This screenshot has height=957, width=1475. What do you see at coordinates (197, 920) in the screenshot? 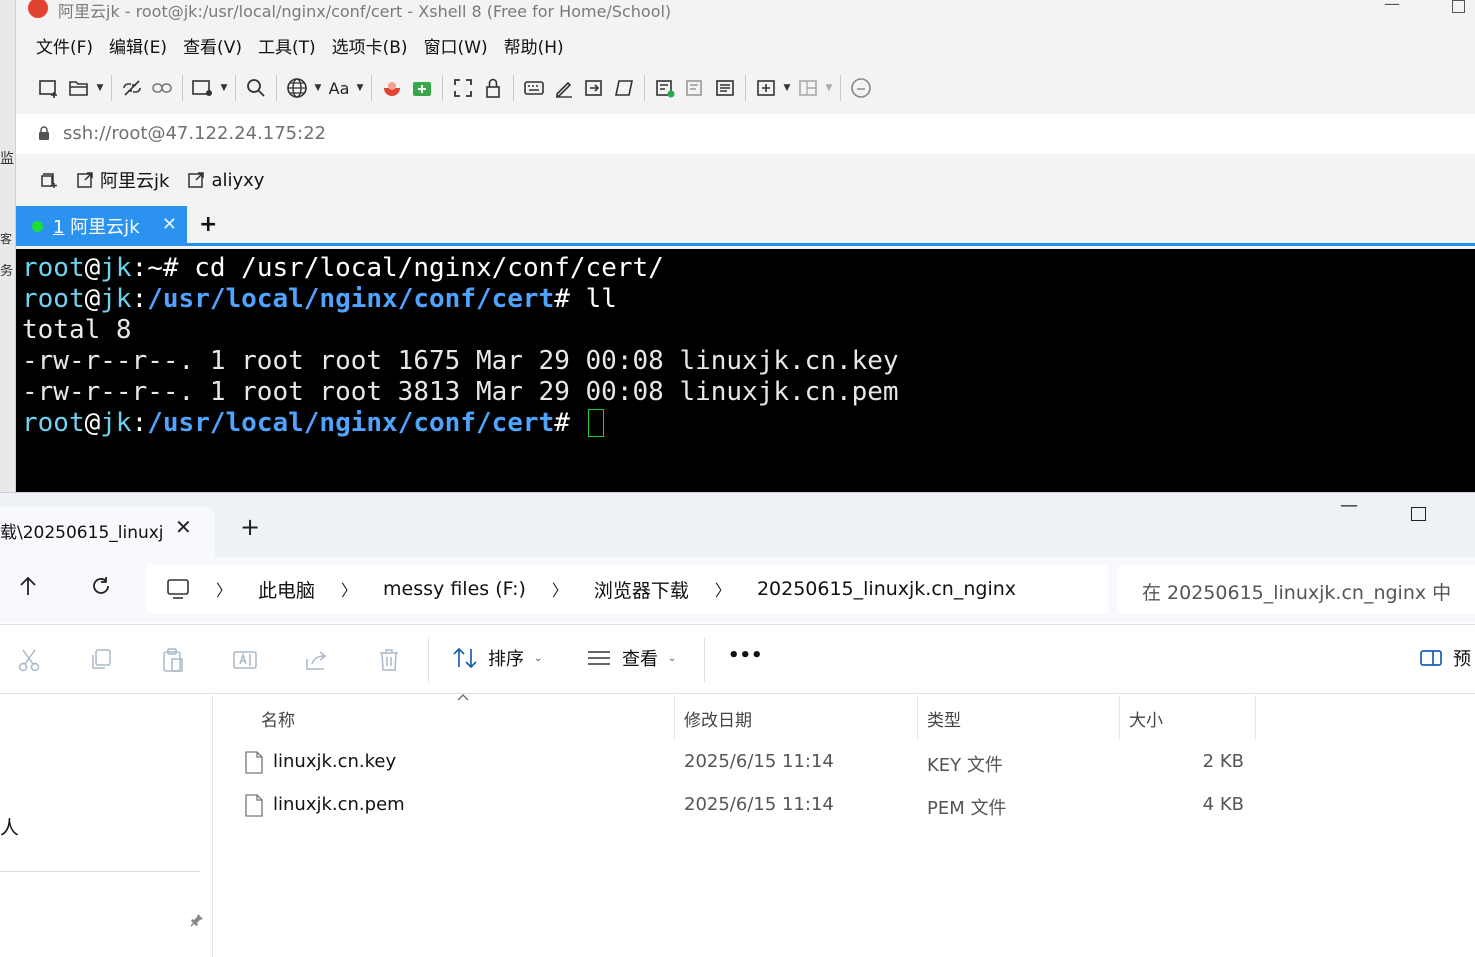
I see `pin-icon` at bounding box center [197, 920].